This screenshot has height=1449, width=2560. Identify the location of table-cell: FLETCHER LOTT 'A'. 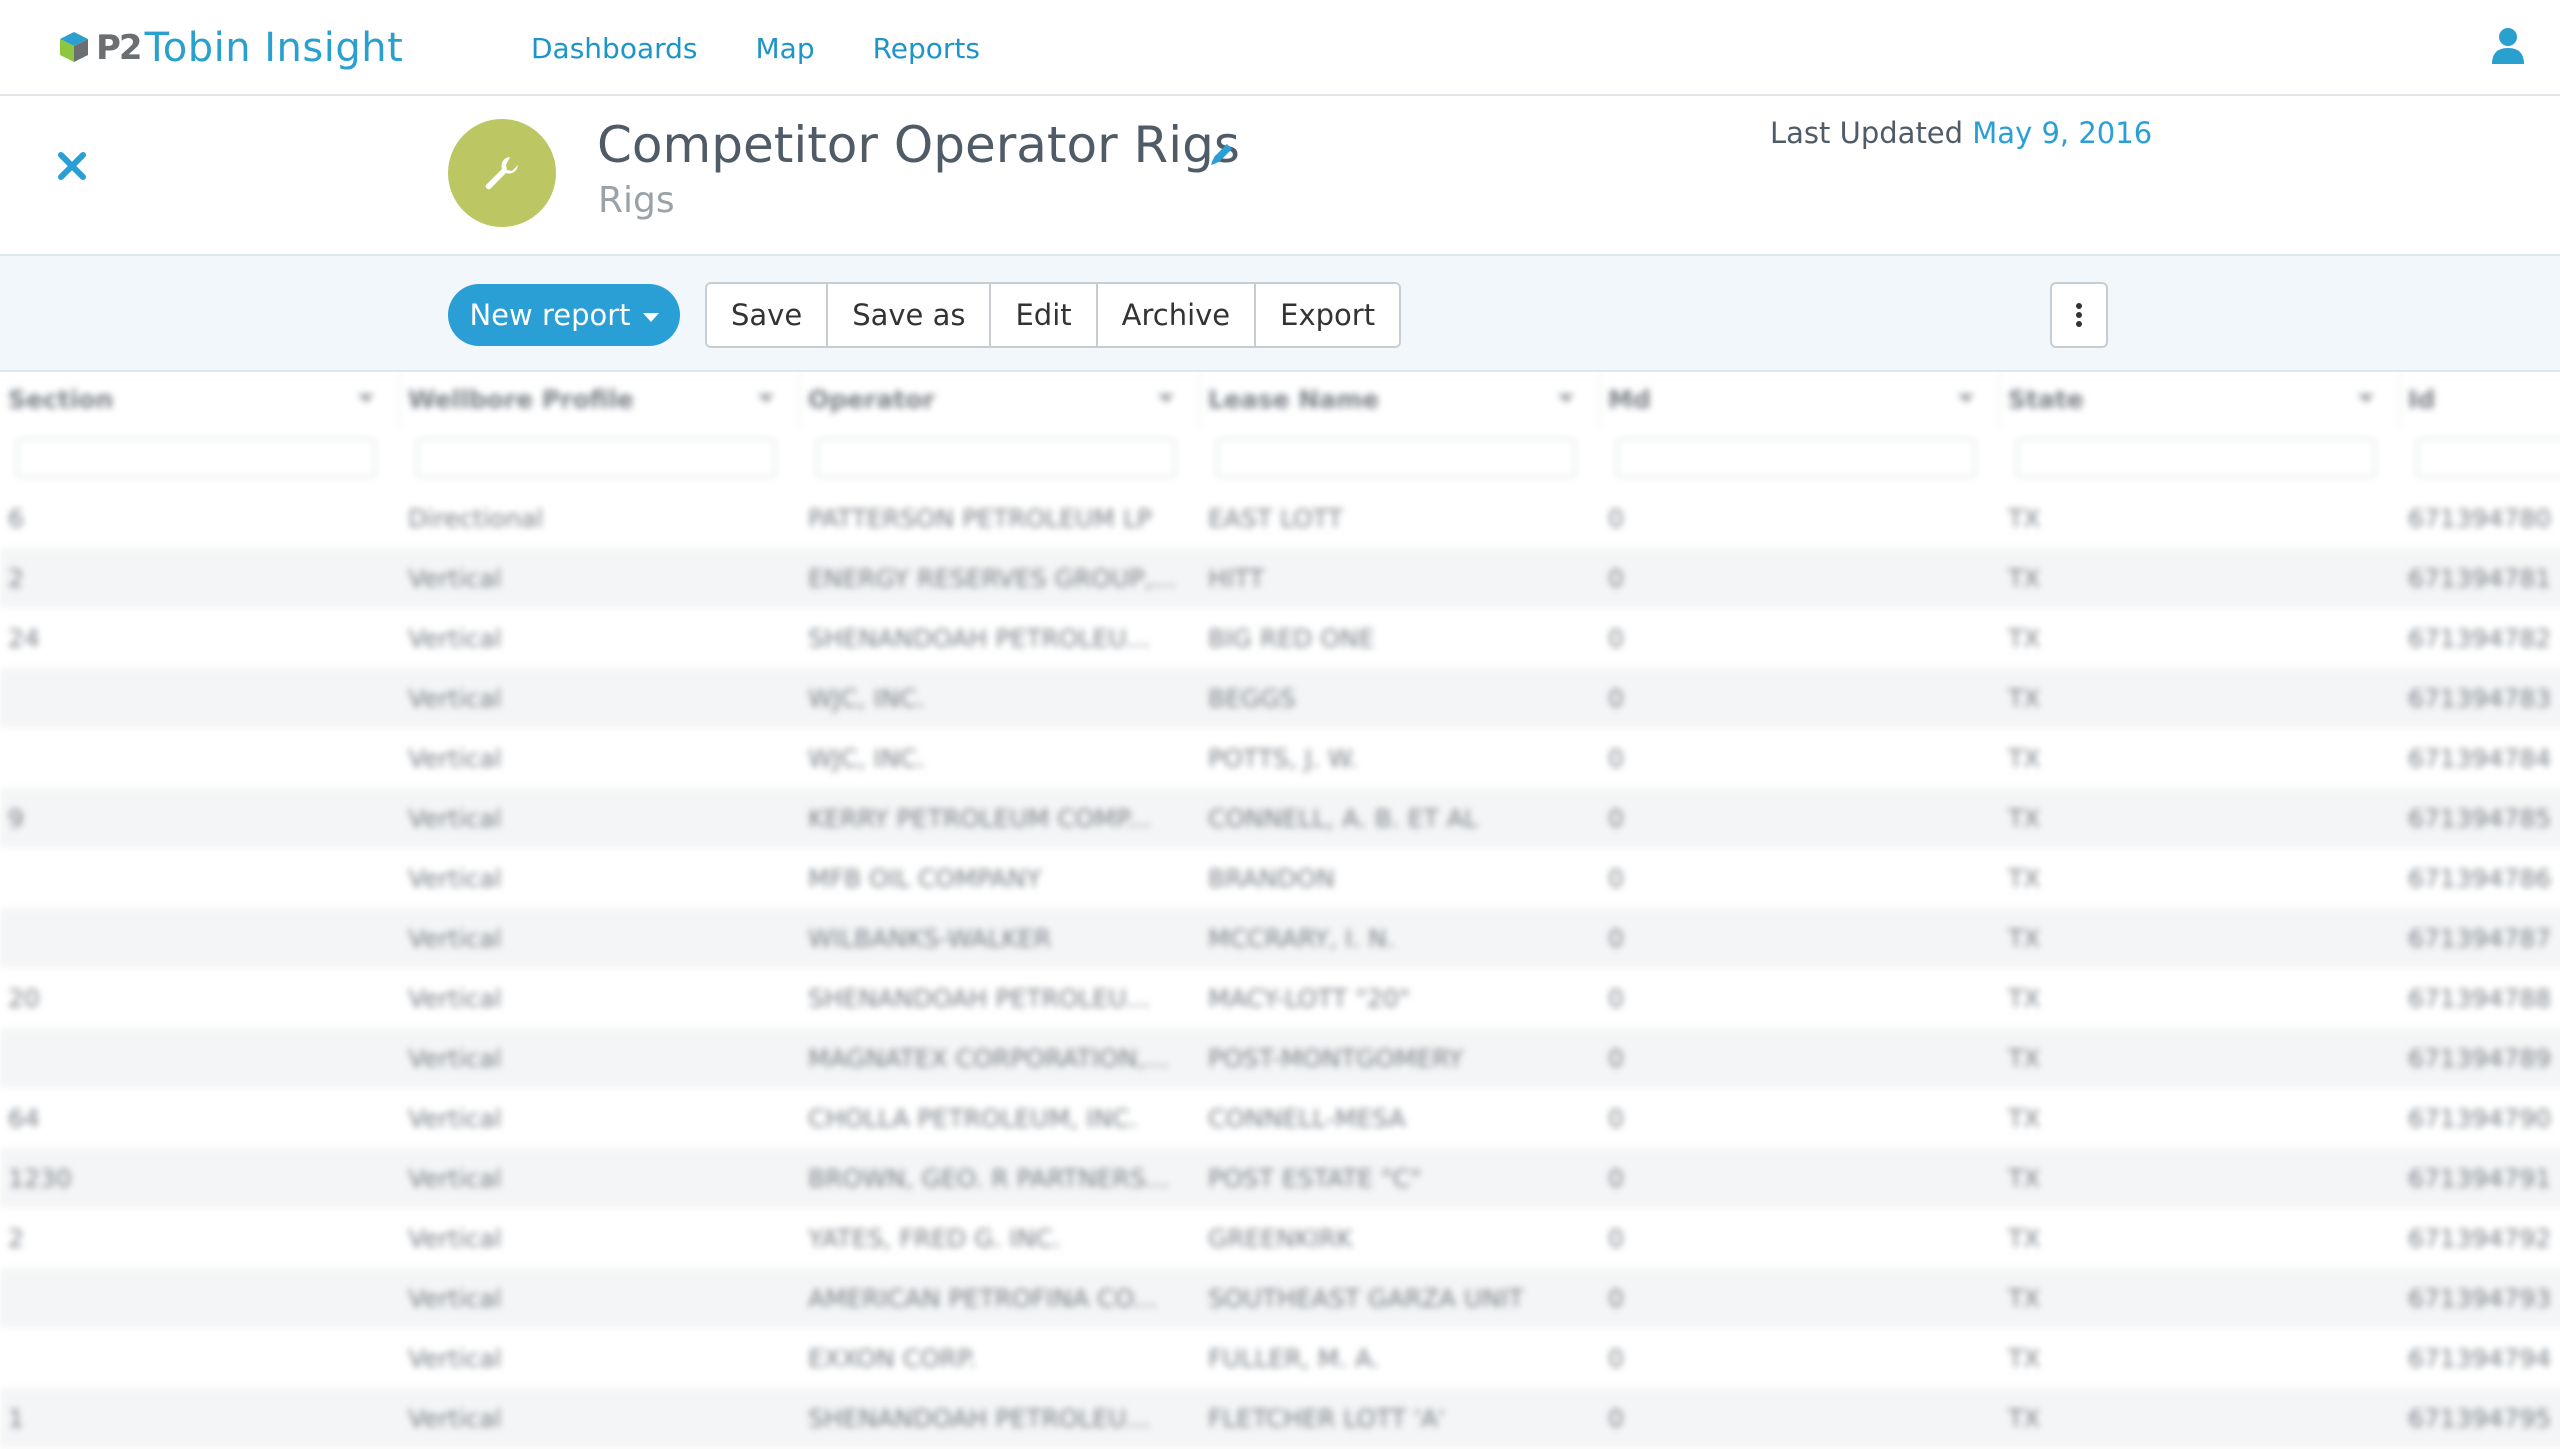
(1326, 1418).